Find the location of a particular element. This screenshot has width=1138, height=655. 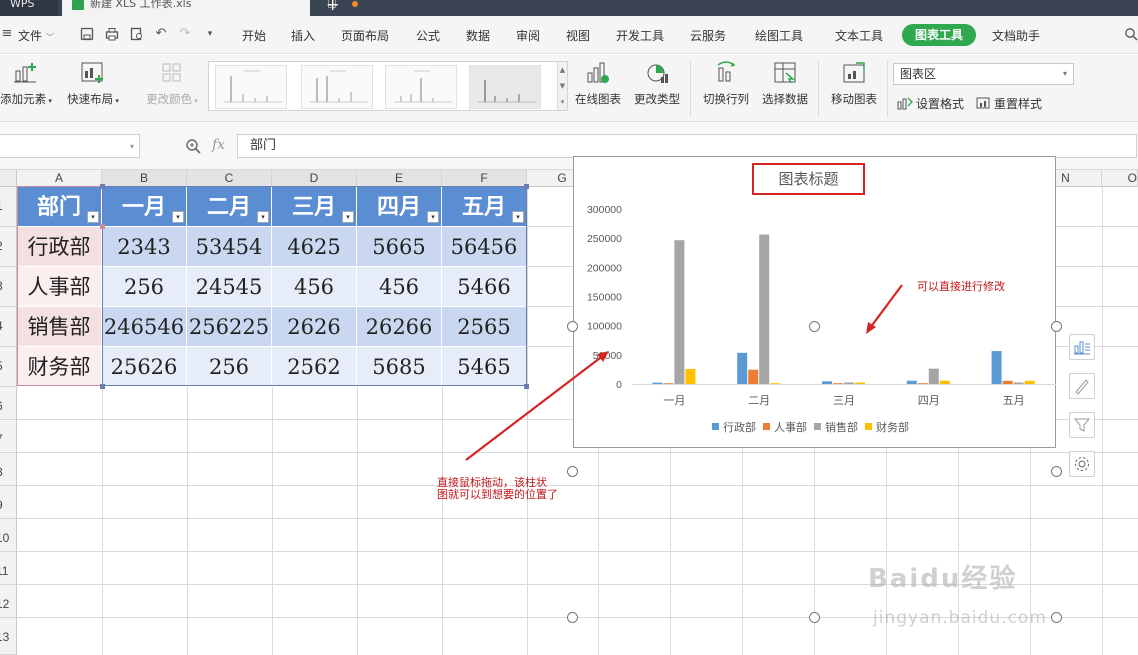

watermark-url: jingyan.baidu.com is located at coordinates (960, 618).